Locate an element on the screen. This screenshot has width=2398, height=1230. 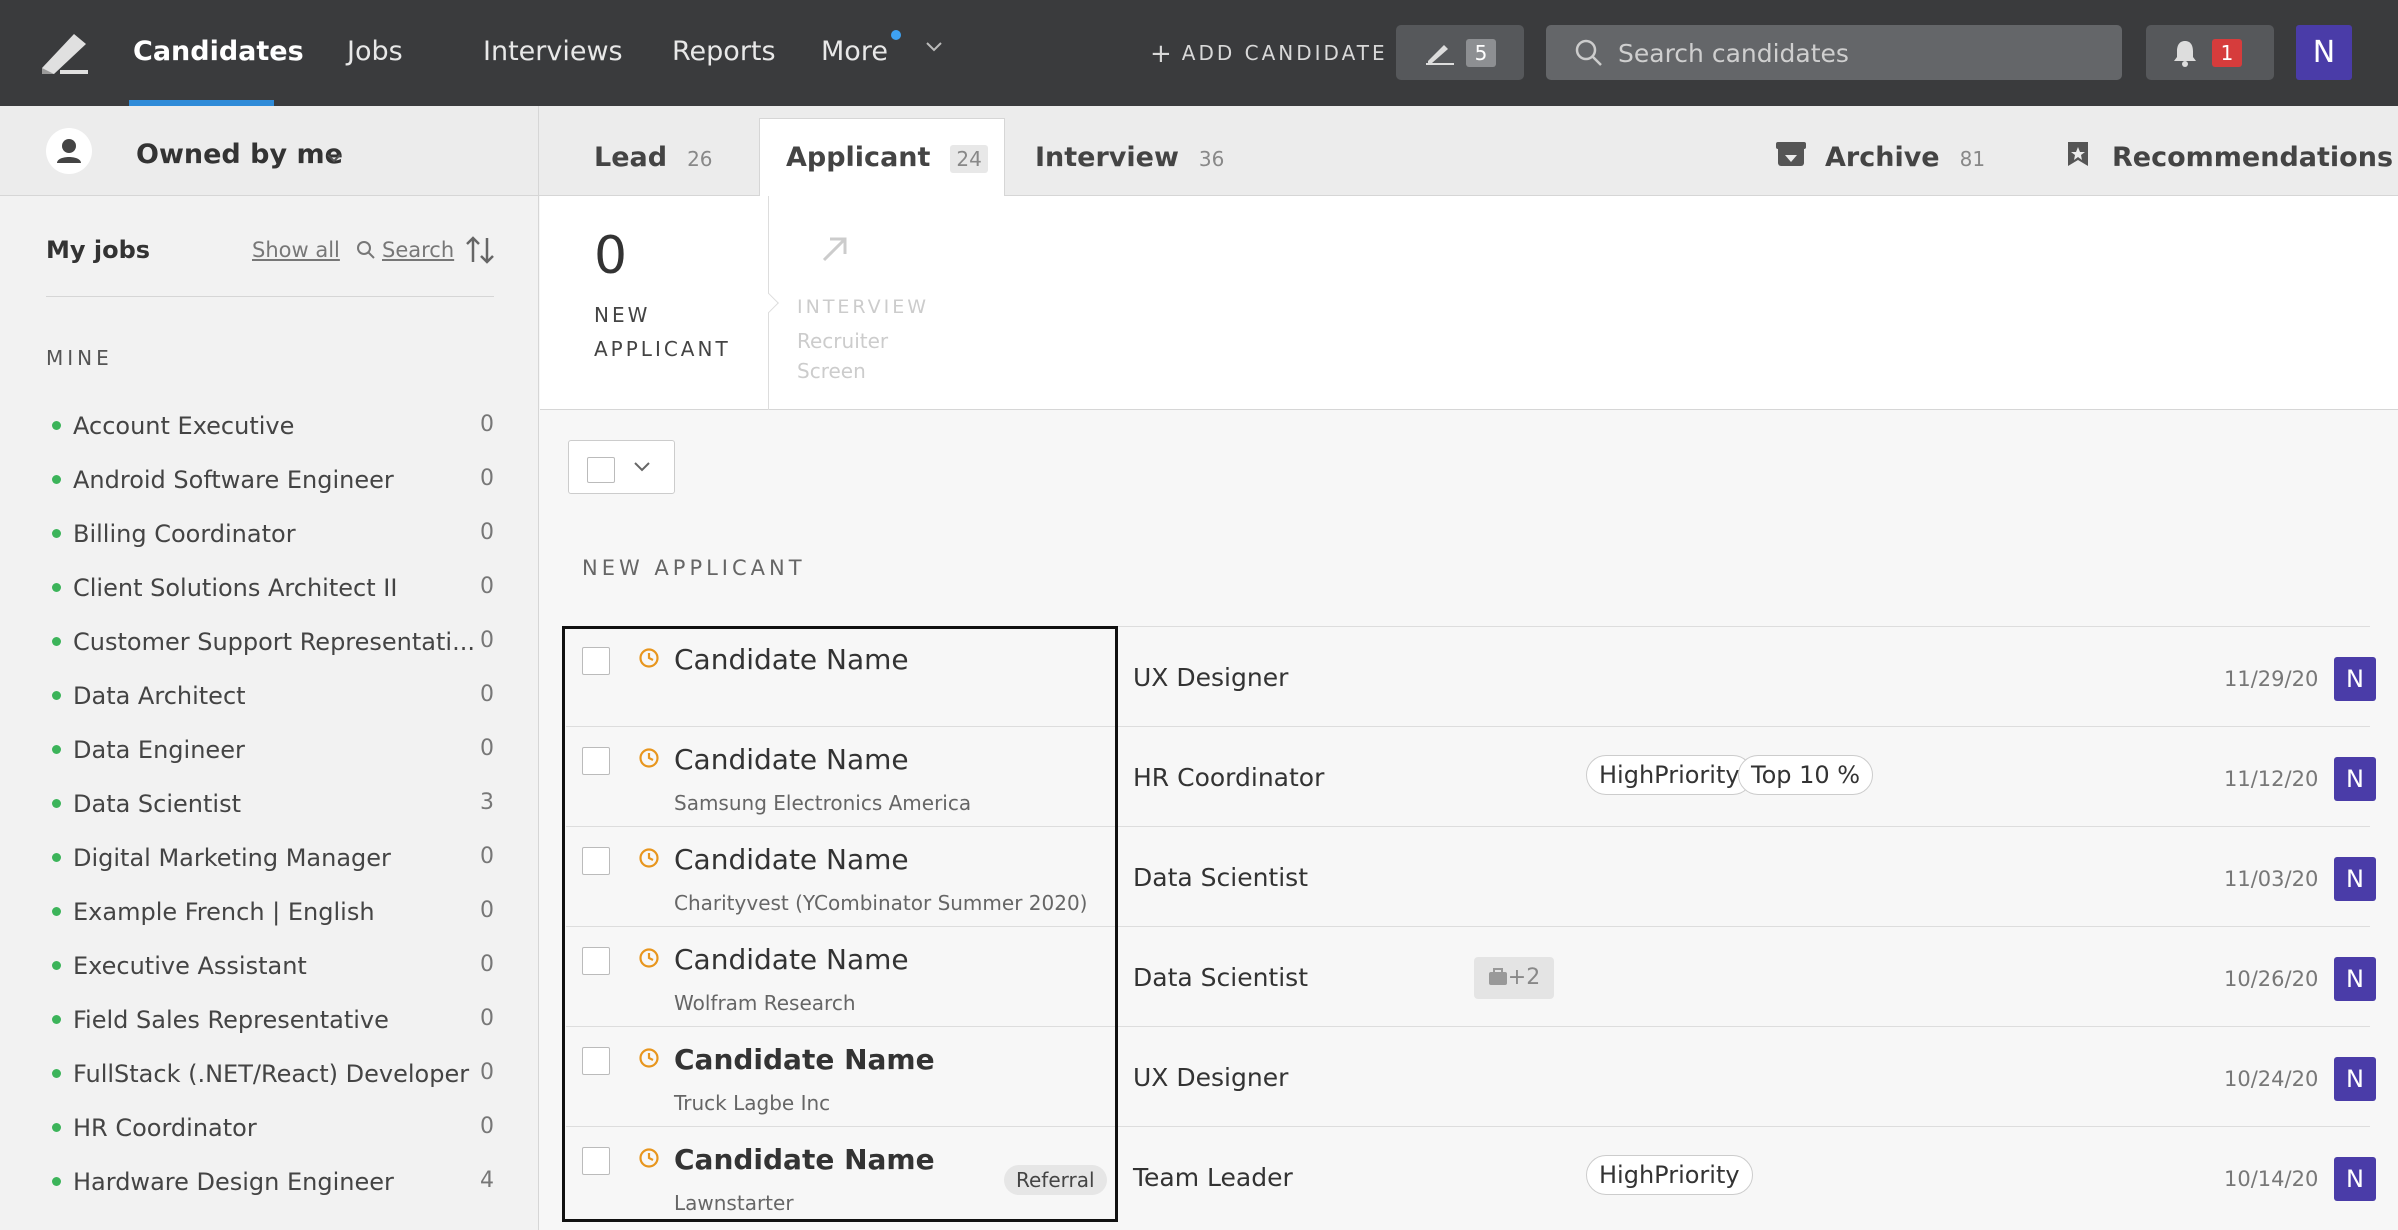
sidebar-job-item: Data Scientist 3 is located at coordinates (270, 807).